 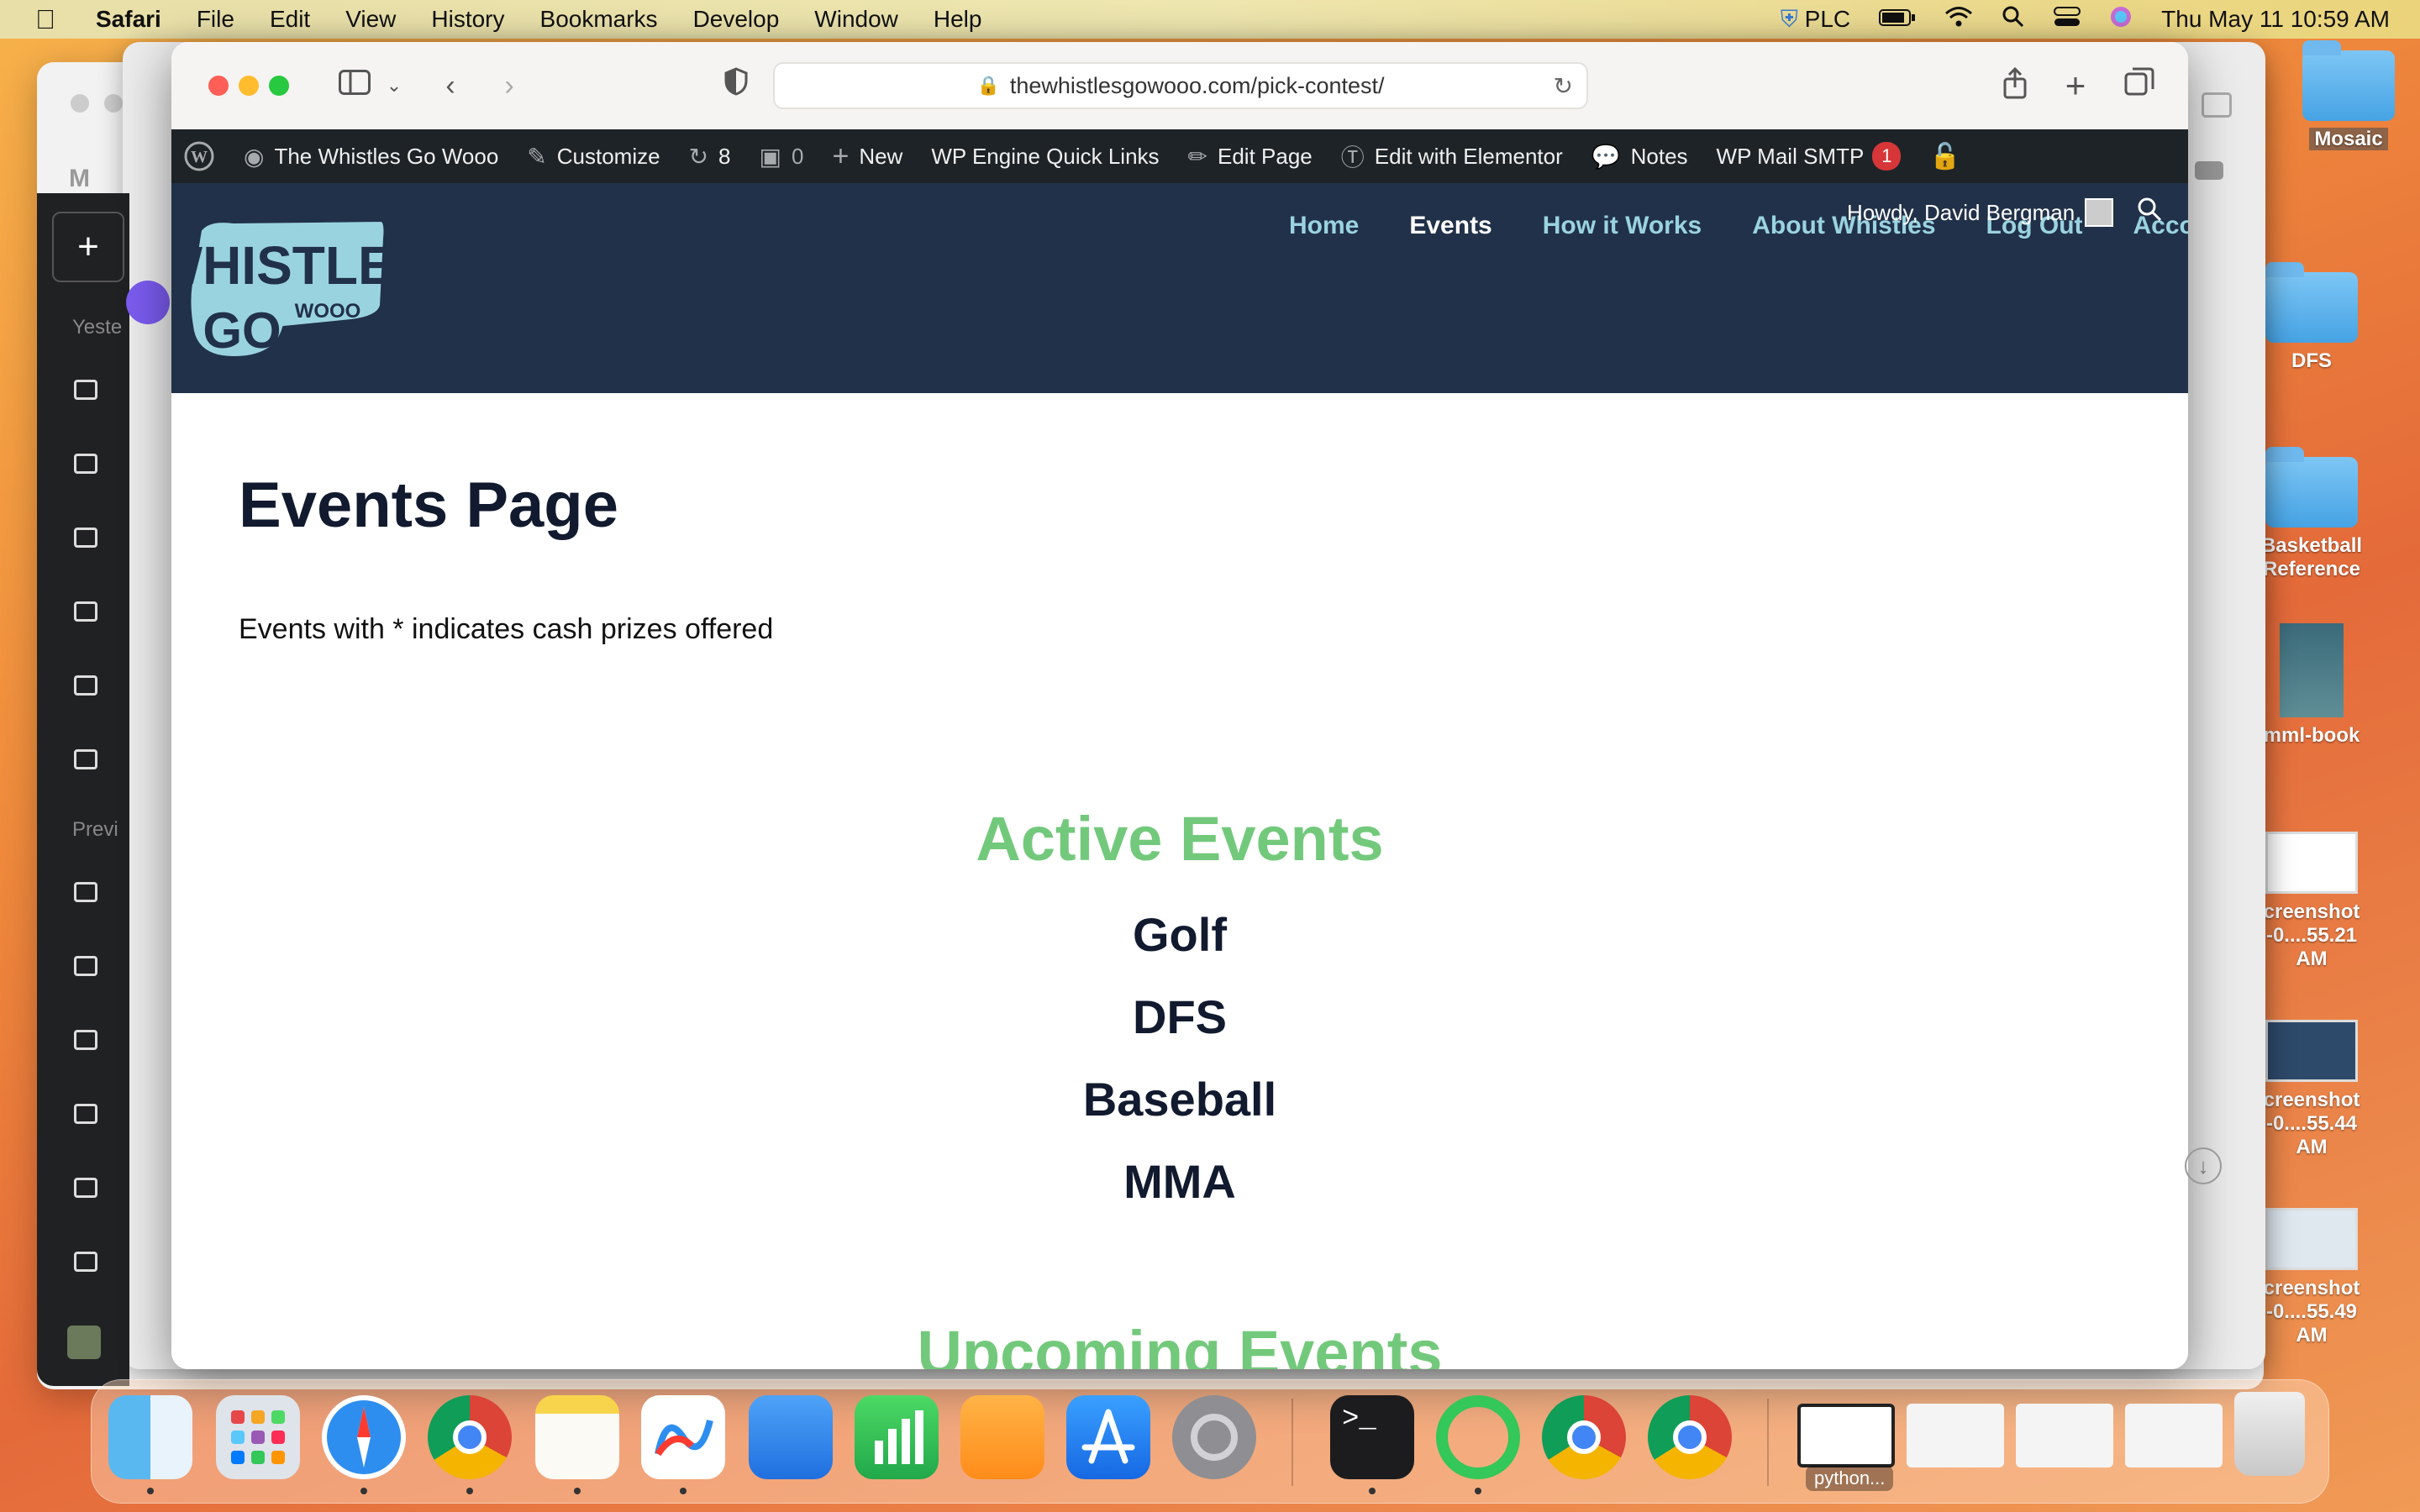 I want to click on menu-file: File, so click(x=216, y=19).